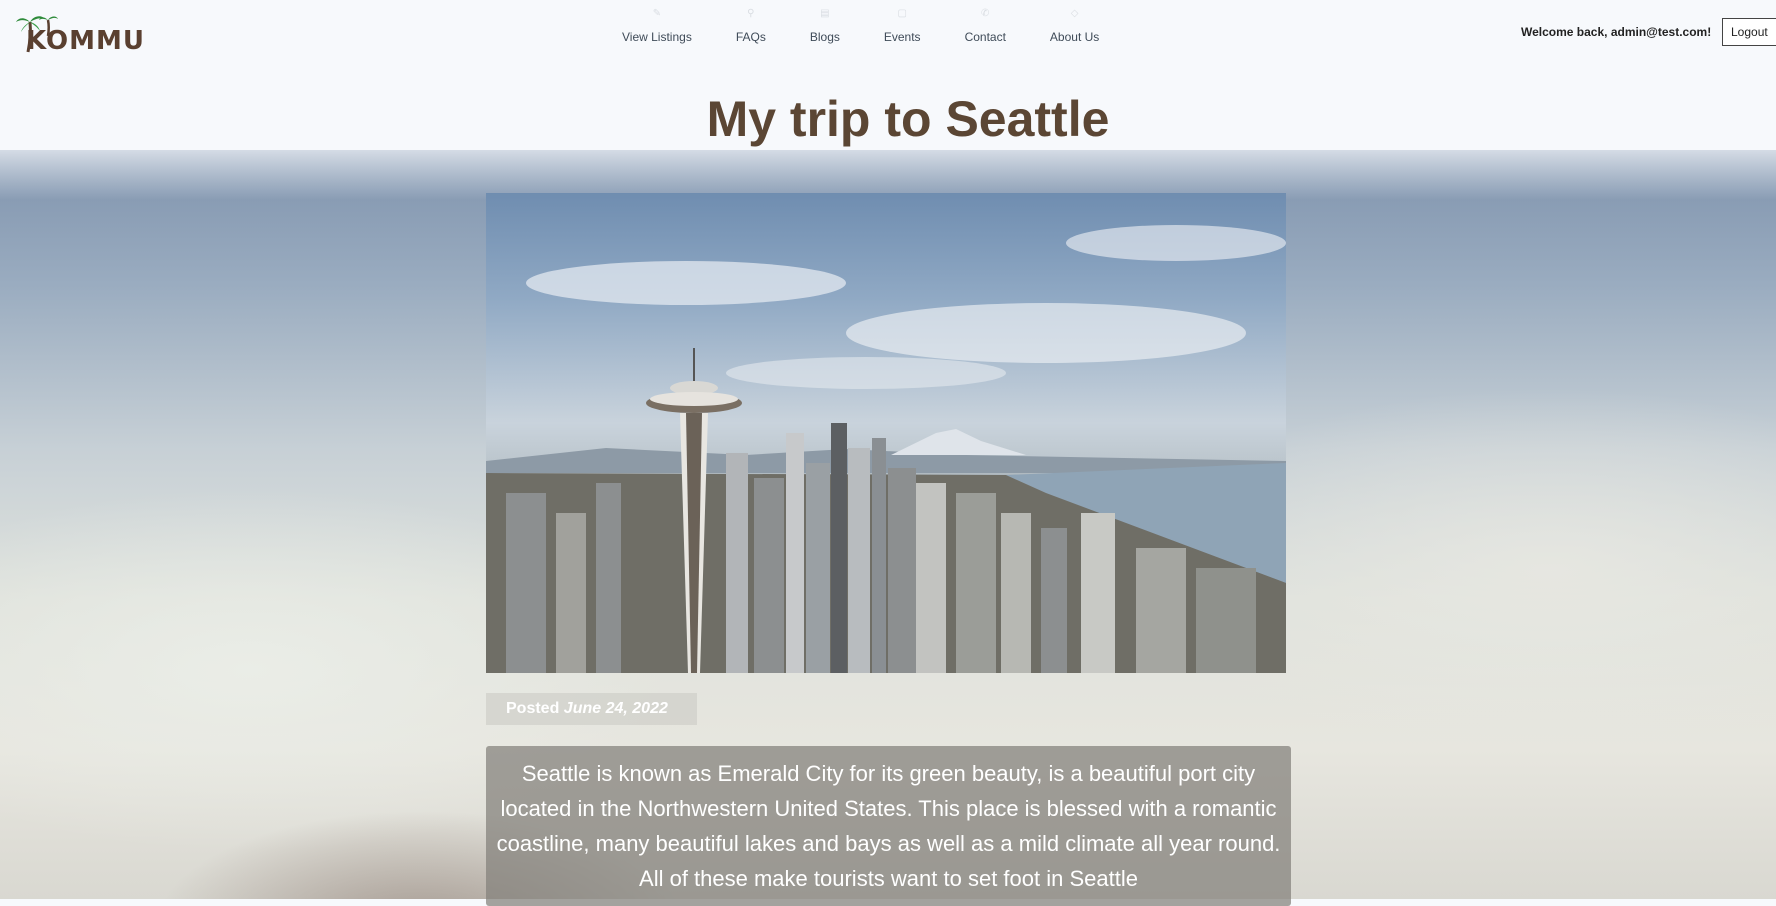  I want to click on nav-label: View Listings, so click(657, 37).